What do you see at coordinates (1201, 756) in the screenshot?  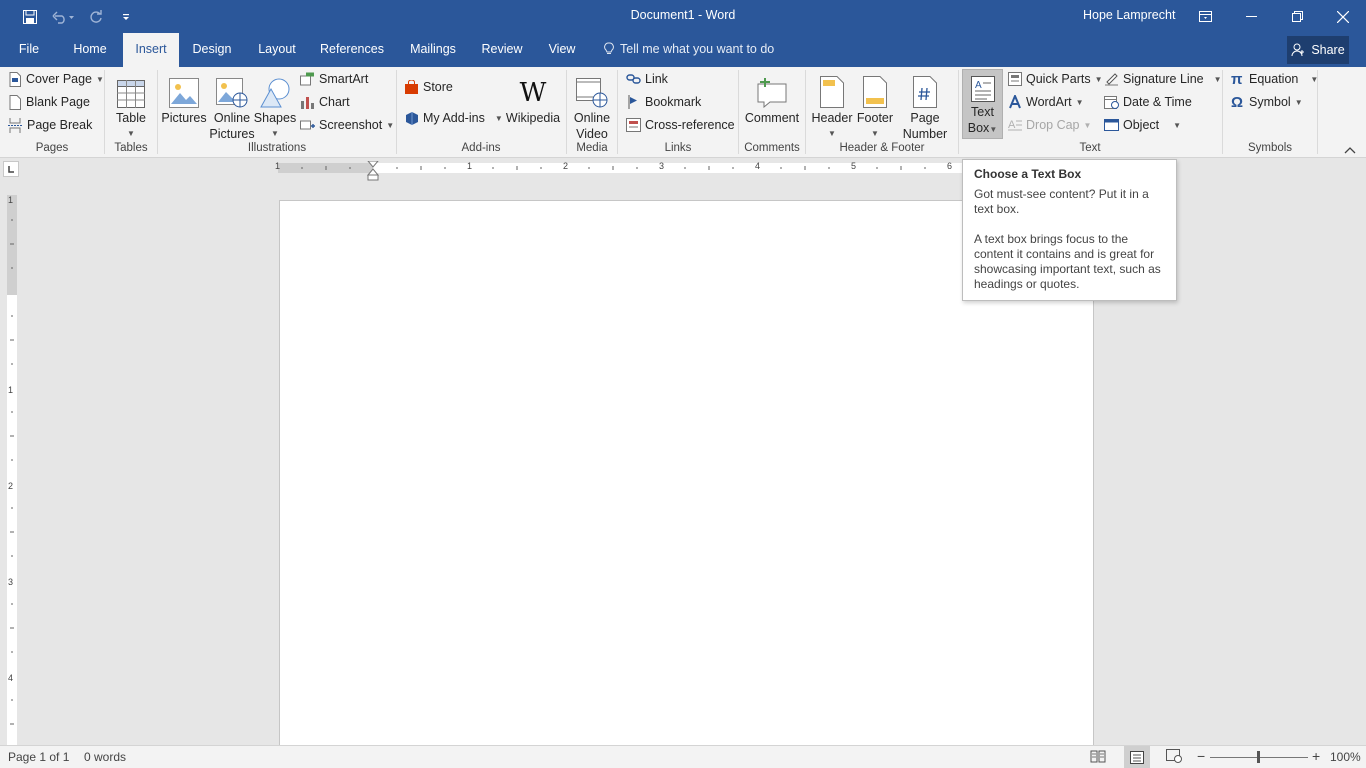 I see `zoom-out-button: −` at bounding box center [1201, 756].